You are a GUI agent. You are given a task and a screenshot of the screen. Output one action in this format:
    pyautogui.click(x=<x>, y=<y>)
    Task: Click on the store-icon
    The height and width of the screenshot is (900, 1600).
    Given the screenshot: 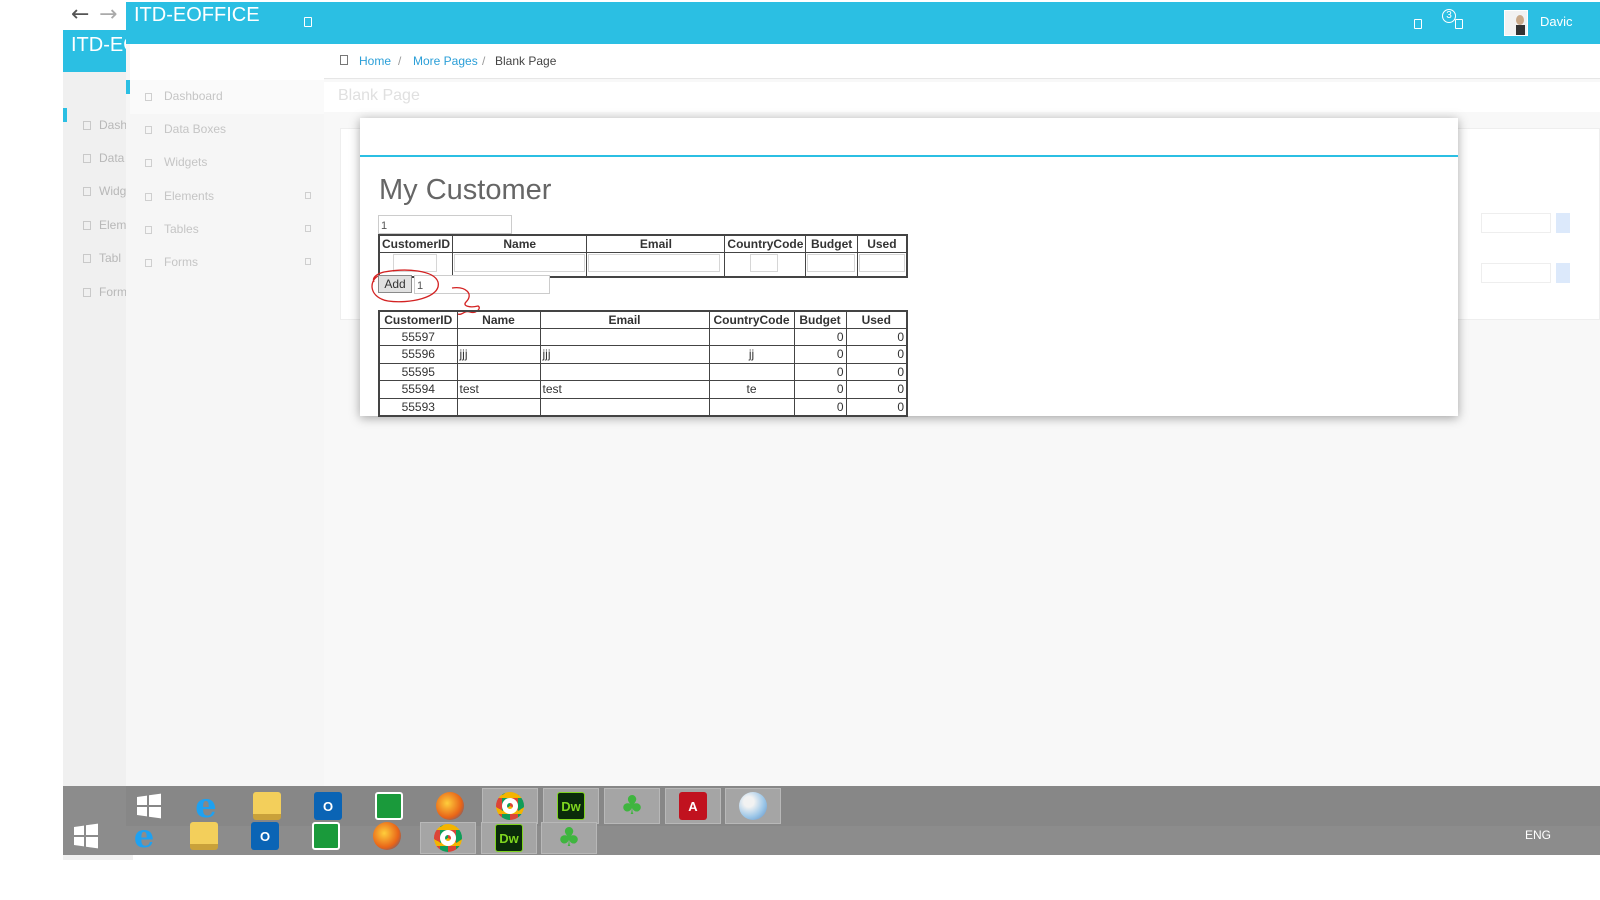 What is the action you would take?
    pyautogui.click(x=326, y=836)
    